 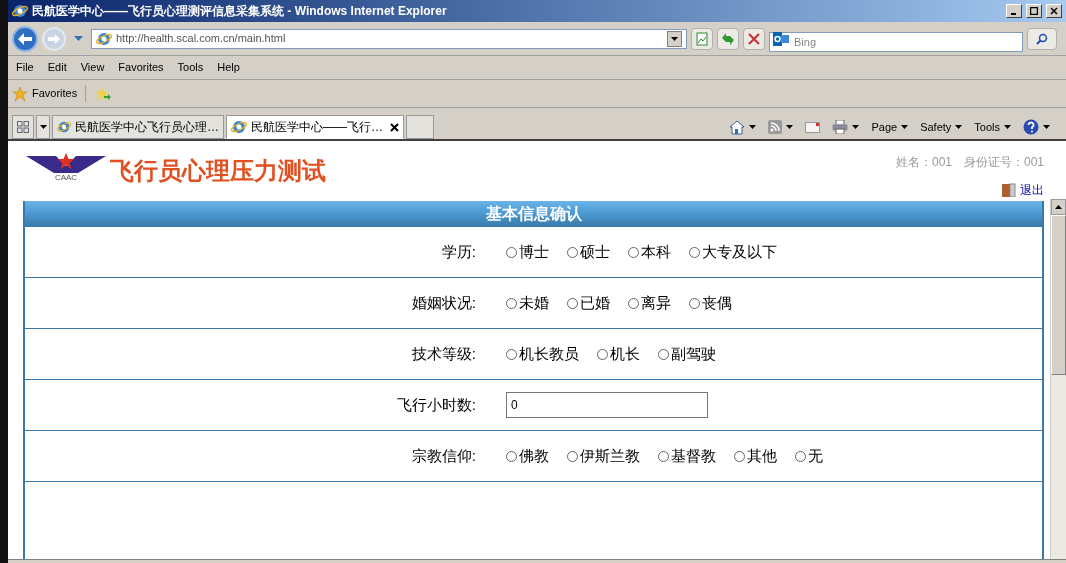 I want to click on radio-option: 副驾驶, so click(x=687, y=354).